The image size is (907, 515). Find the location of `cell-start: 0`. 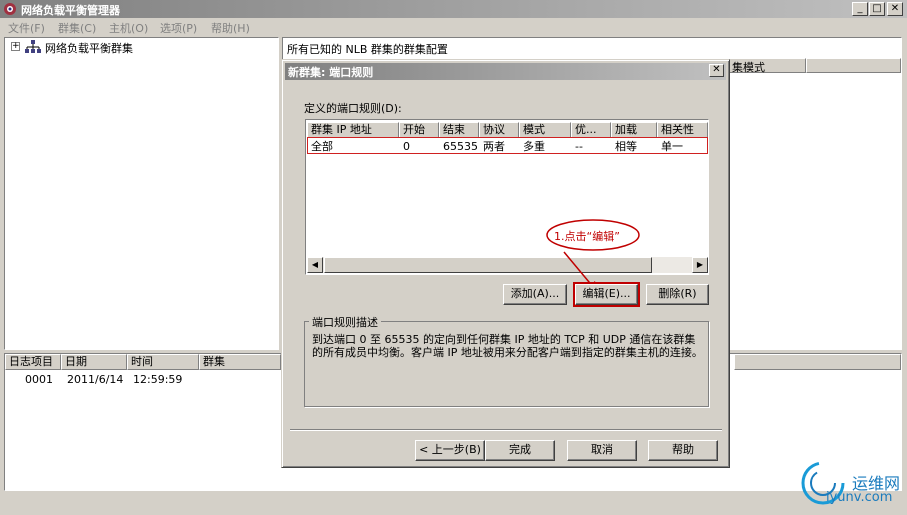

cell-start: 0 is located at coordinates (406, 146).